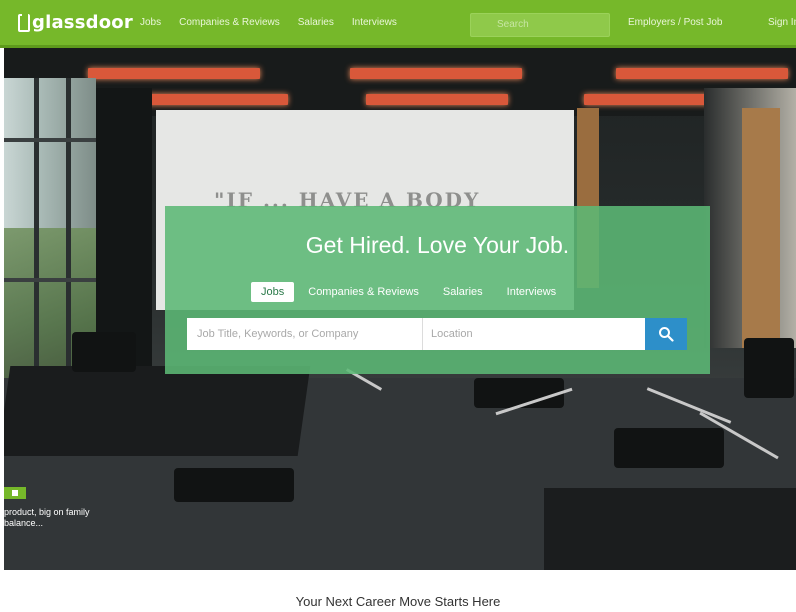  What do you see at coordinates (532, 292) in the screenshot?
I see `tab-interviews: Interviews` at bounding box center [532, 292].